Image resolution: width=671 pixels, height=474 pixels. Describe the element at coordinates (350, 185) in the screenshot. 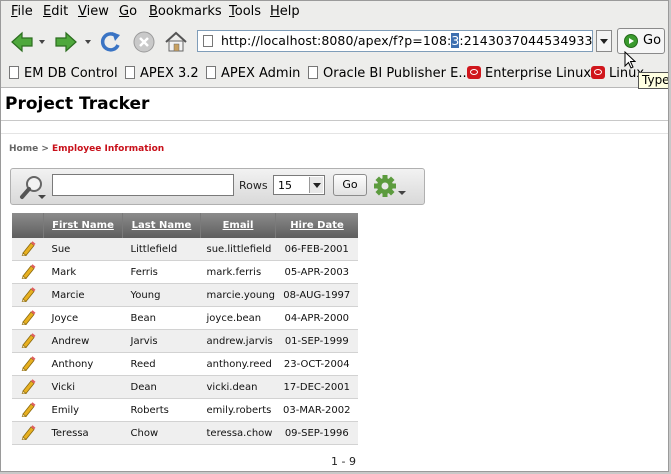

I see `search-go-button: Go` at that location.